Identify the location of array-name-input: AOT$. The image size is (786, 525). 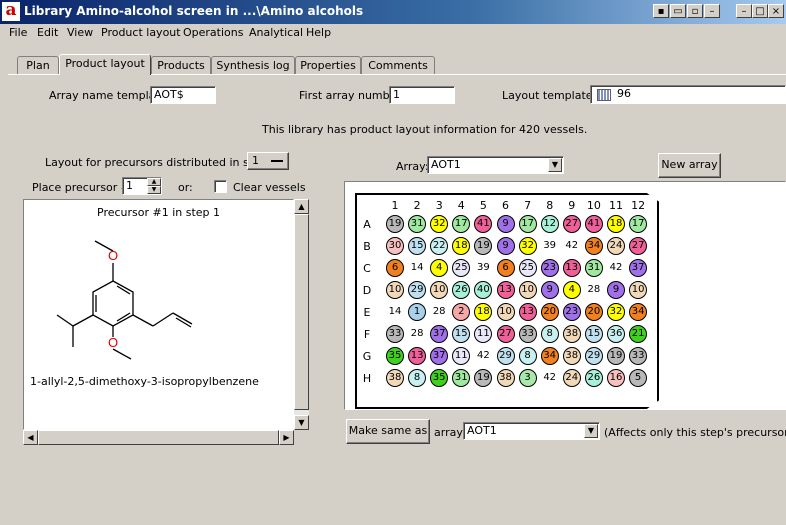
(183, 95).